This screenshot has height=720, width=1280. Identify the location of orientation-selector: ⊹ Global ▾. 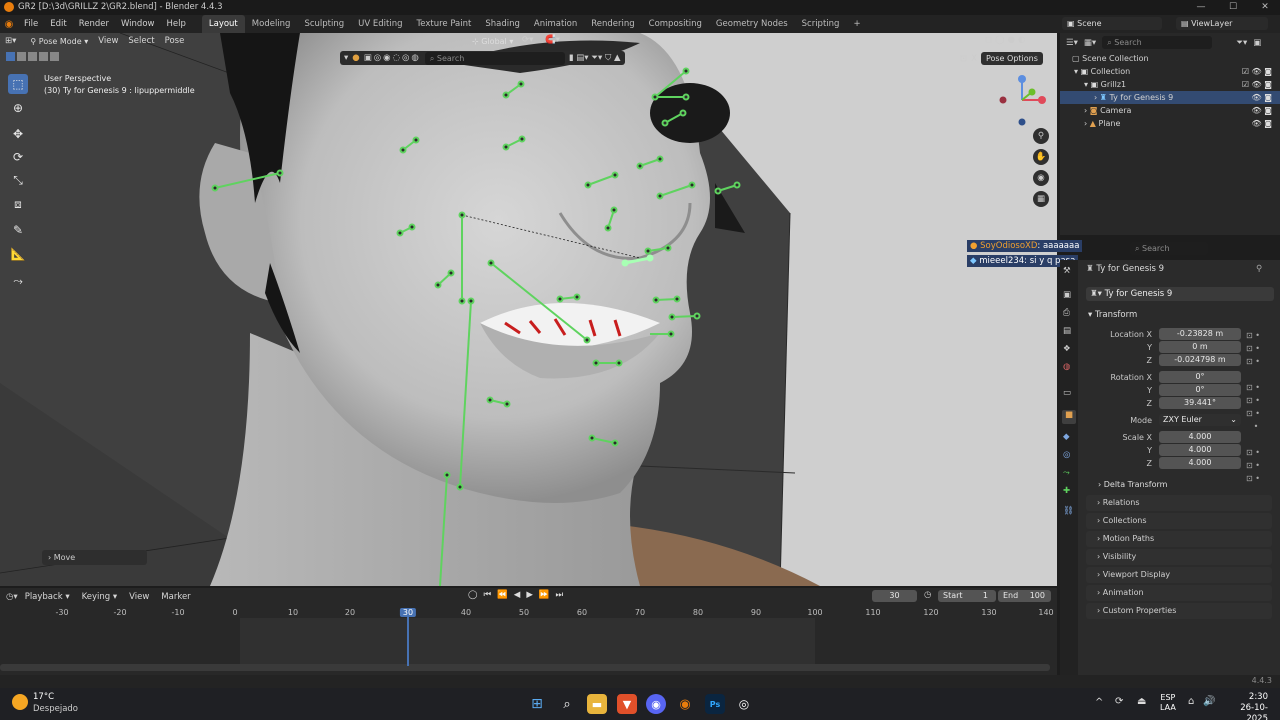
(492, 41).